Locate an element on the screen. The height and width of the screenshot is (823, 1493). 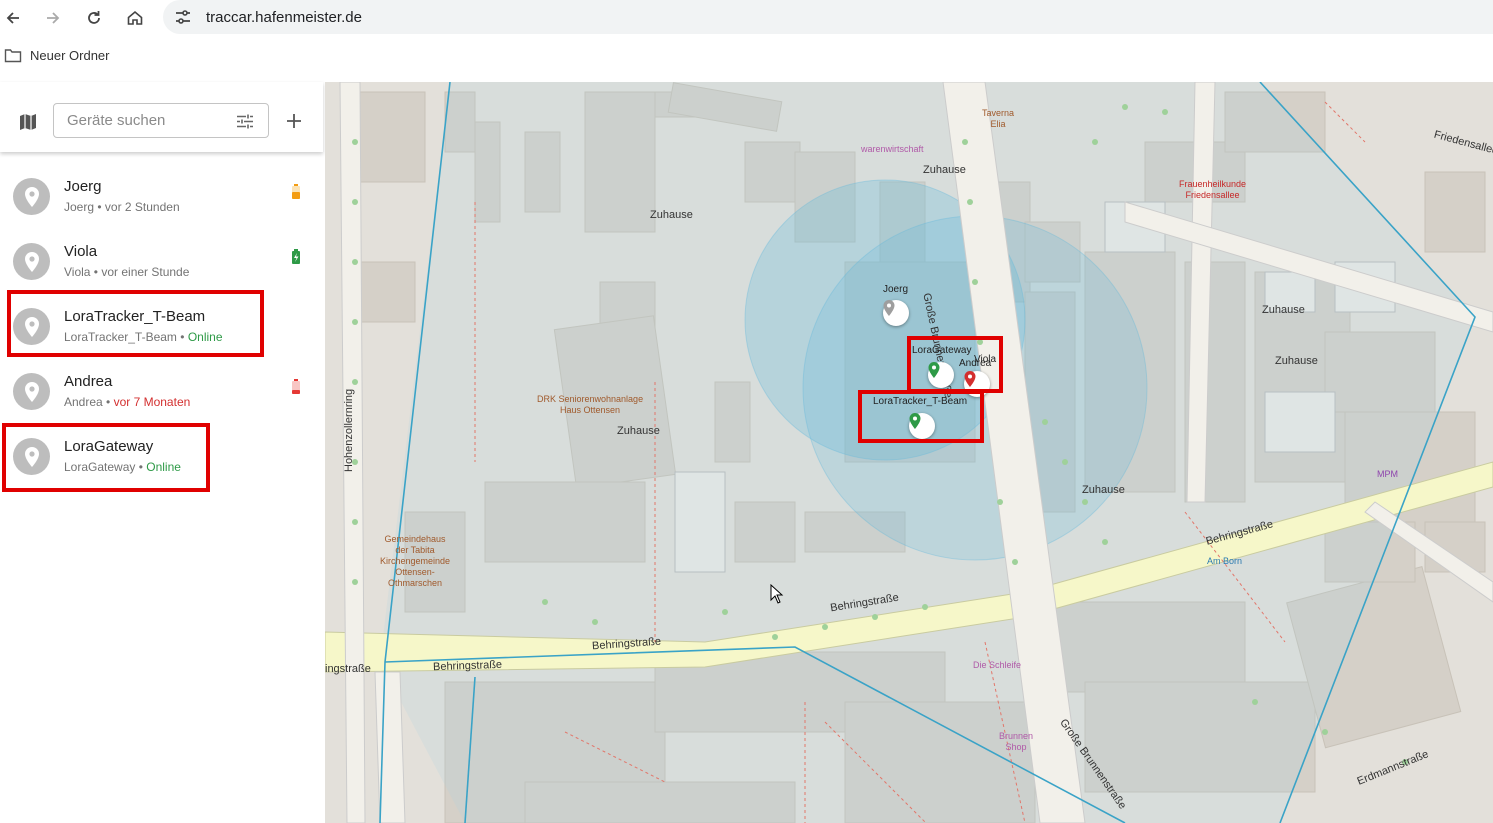
bookmarks-bar: Neuer Ordner is located at coordinates (746, 58).